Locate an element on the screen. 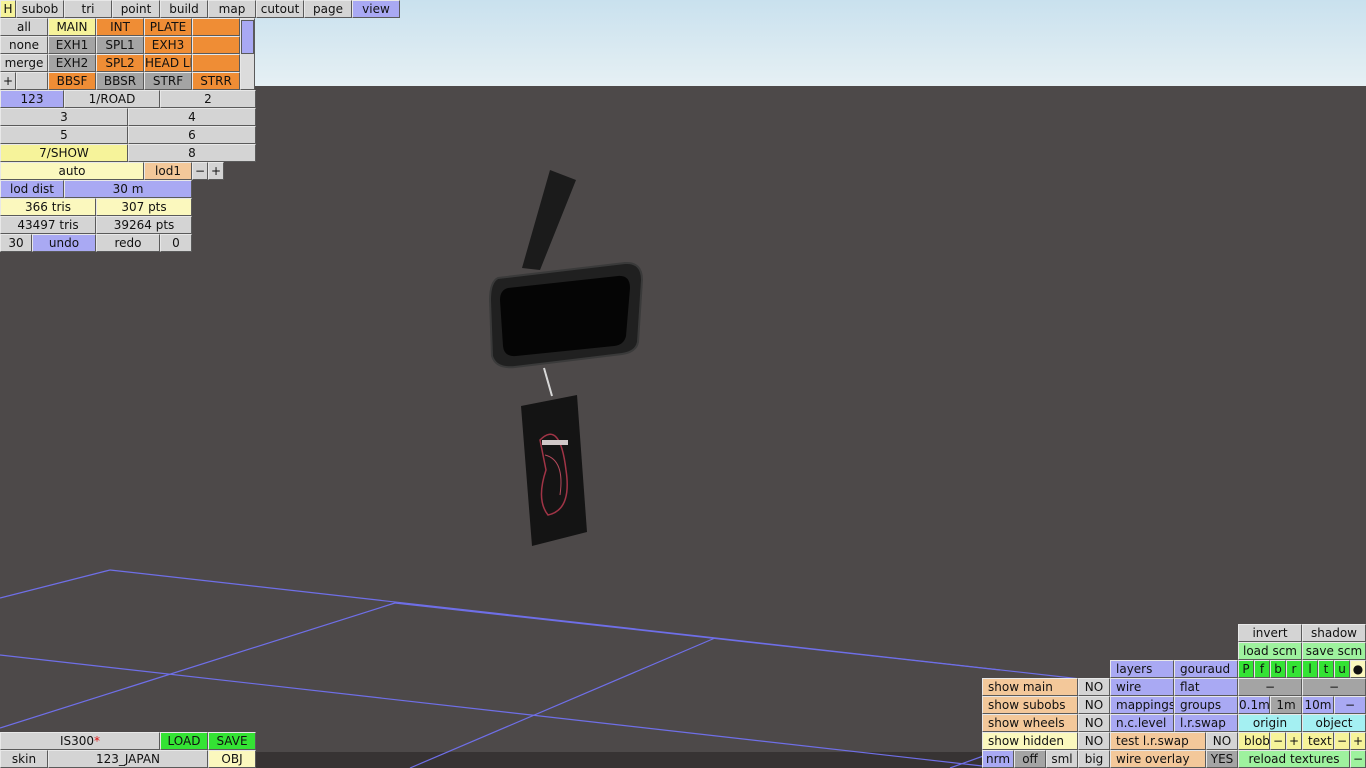  wire-button: wire is located at coordinates (1142, 687).